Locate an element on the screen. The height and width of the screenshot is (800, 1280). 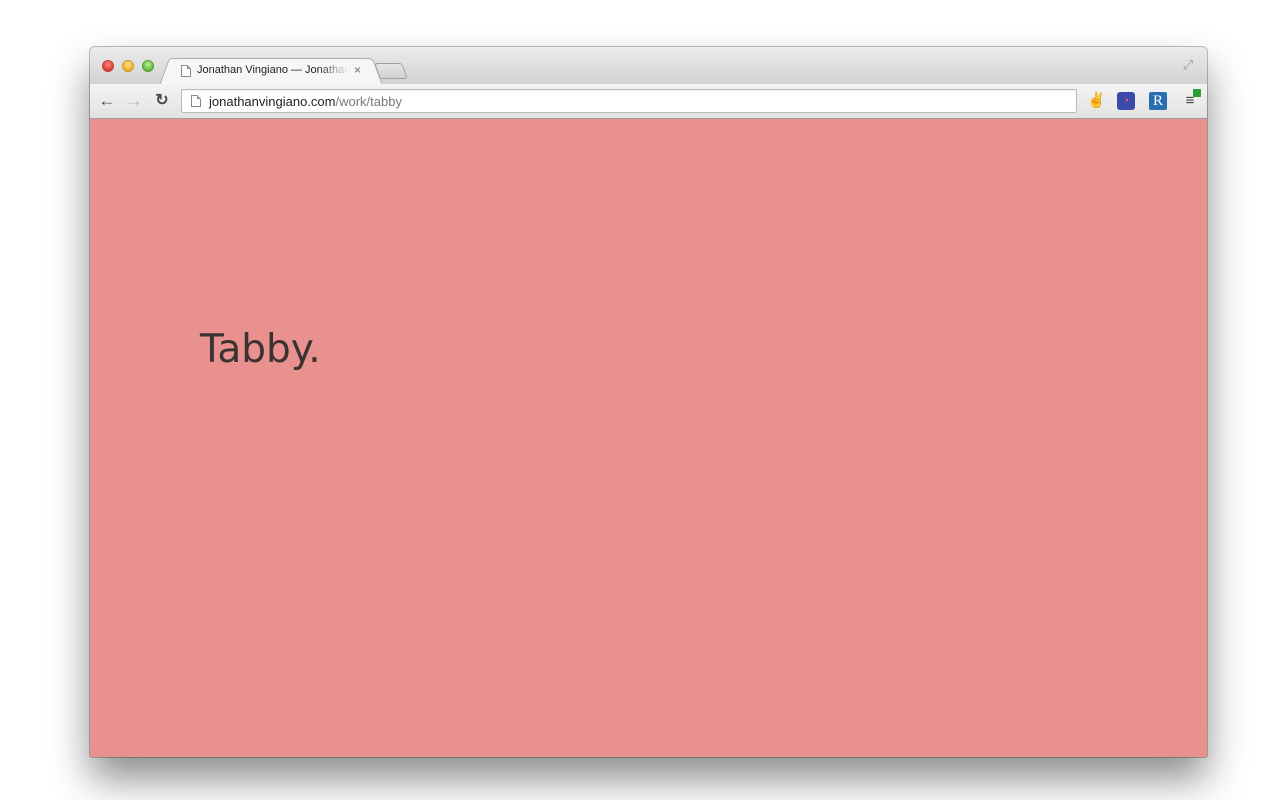
speed-dial-icon: ◔ is located at coordinates (1126, 101).